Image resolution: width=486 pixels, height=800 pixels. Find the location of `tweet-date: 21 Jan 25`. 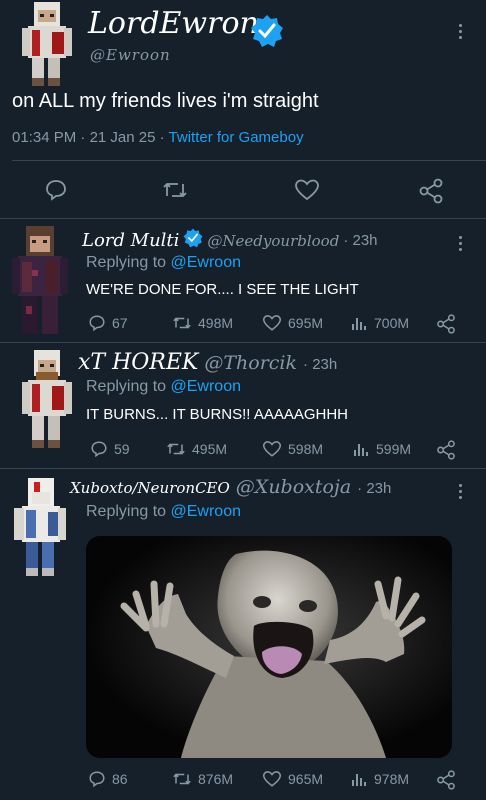

tweet-date: 21 Jan 25 is located at coordinates (122, 137).